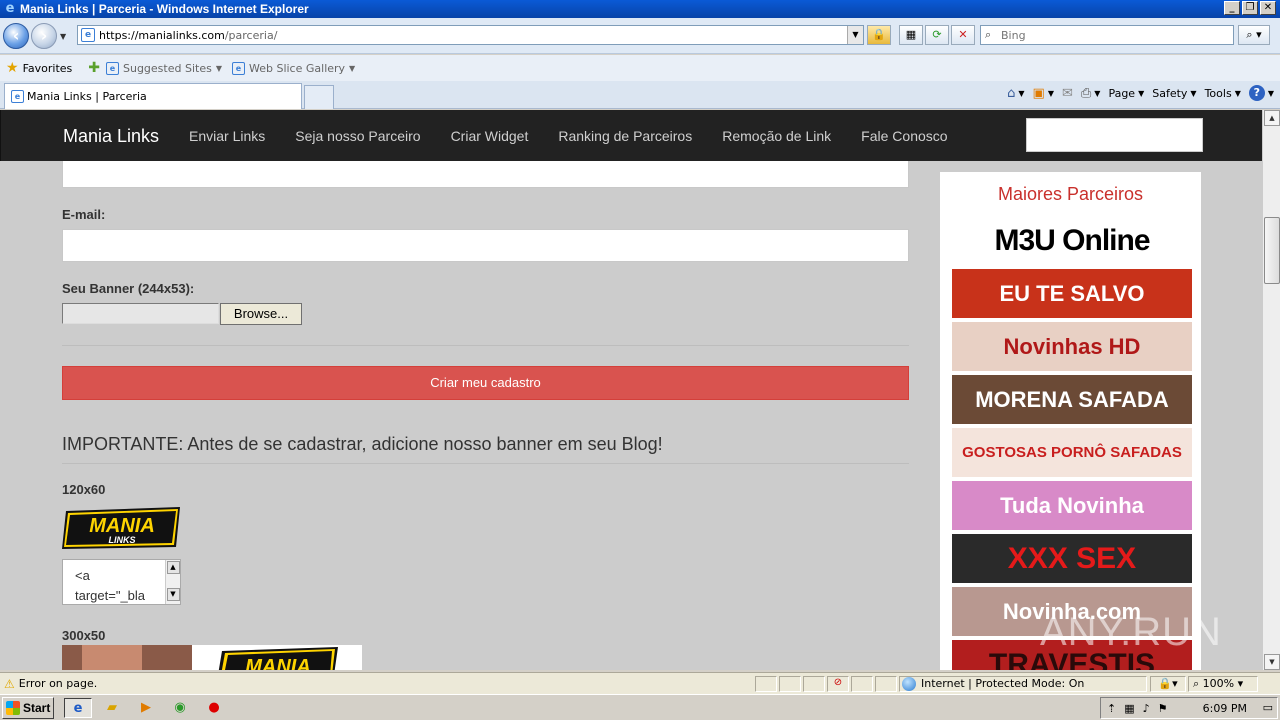 The width and height of the screenshot is (1280, 720). What do you see at coordinates (1091, 93) in the screenshot?
I see `print-button: ⎙ ▼` at bounding box center [1091, 93].